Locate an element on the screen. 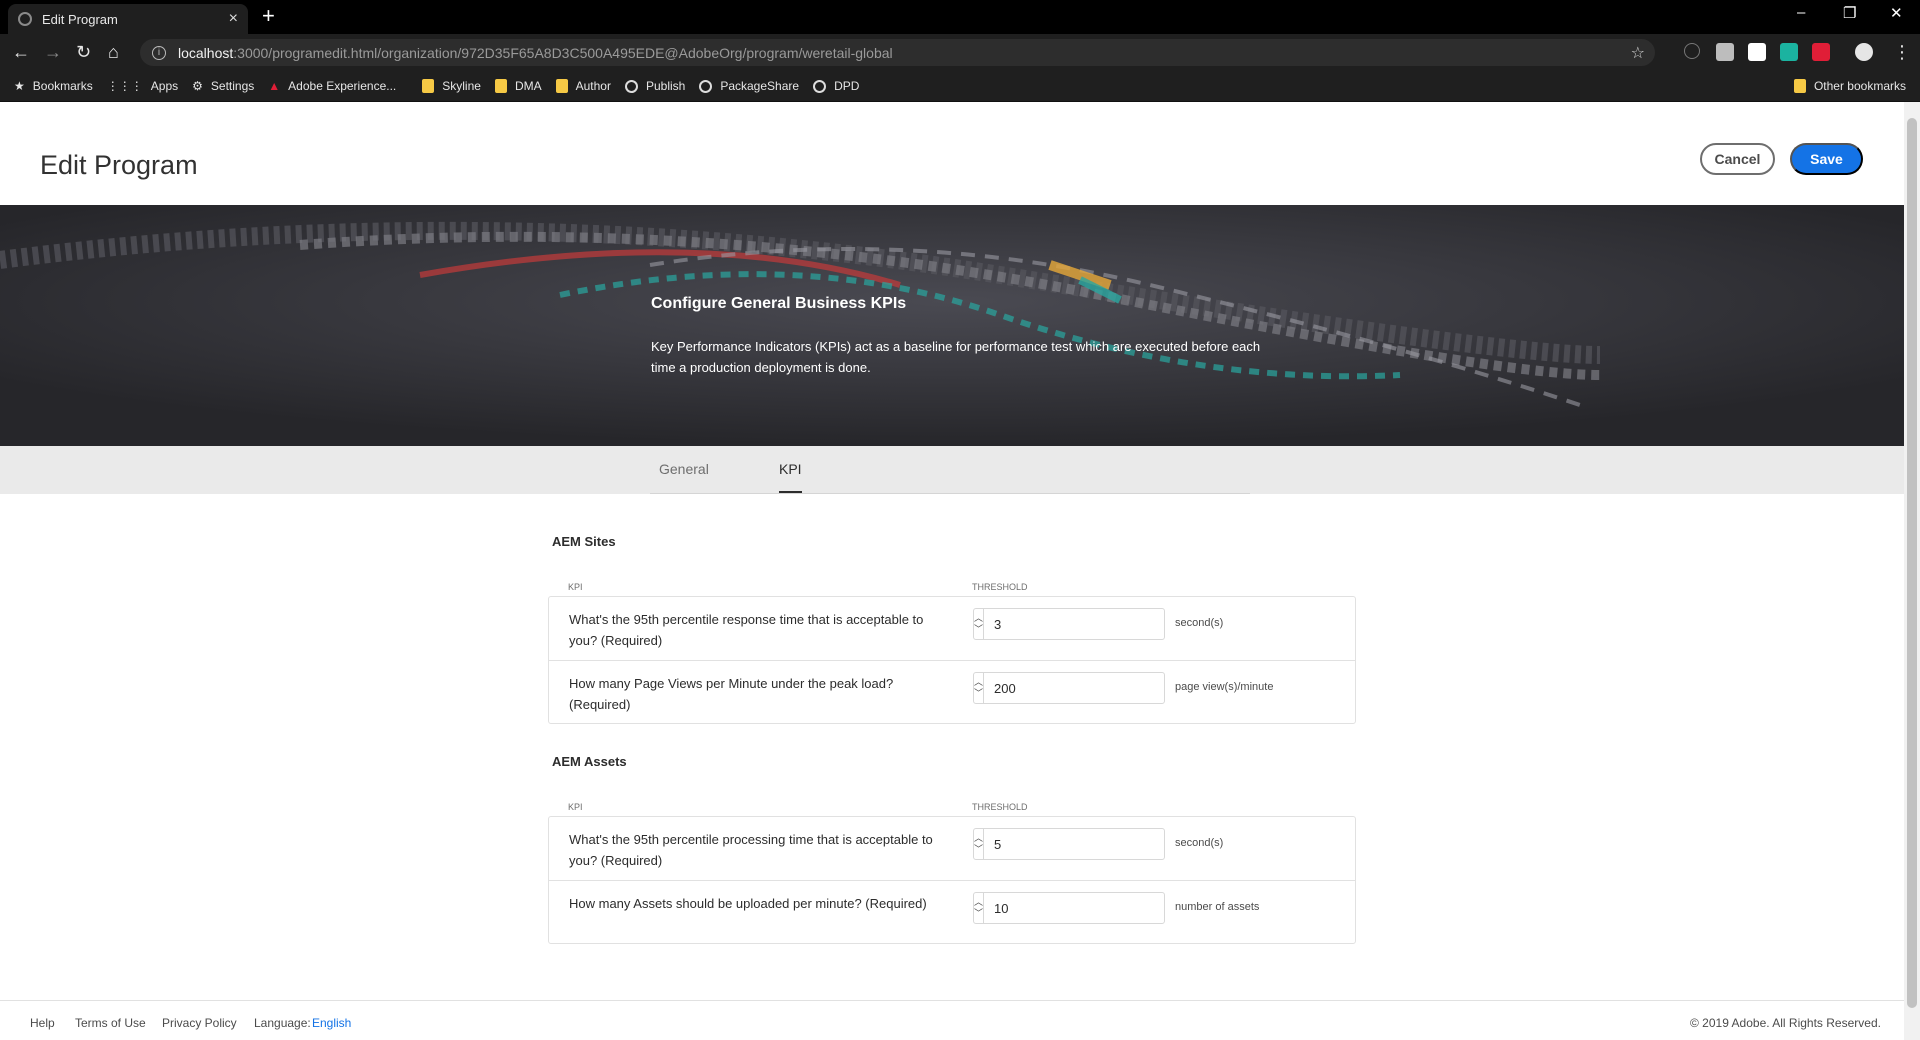 The image size is (1920, 1040). bookmark-item: PackageShare is located at coordinates (749, 86).